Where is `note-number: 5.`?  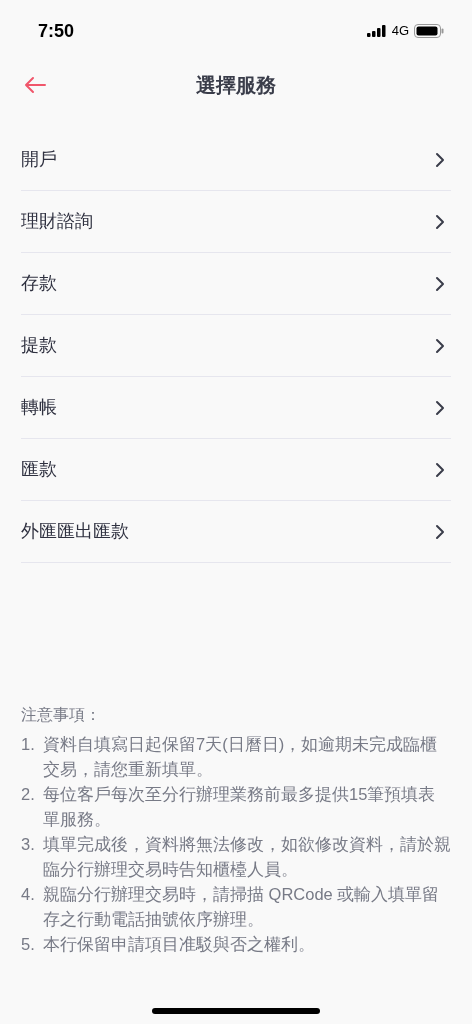 note-number: 5. is located at coordinates (28, 944).